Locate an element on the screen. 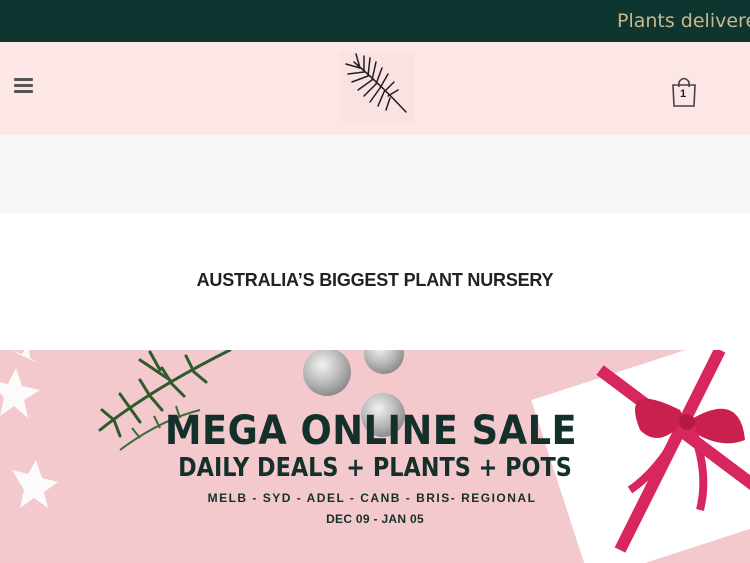 This screenshot has width=750, height=563. cart-button: 1 is located at coordinates (684, 92).